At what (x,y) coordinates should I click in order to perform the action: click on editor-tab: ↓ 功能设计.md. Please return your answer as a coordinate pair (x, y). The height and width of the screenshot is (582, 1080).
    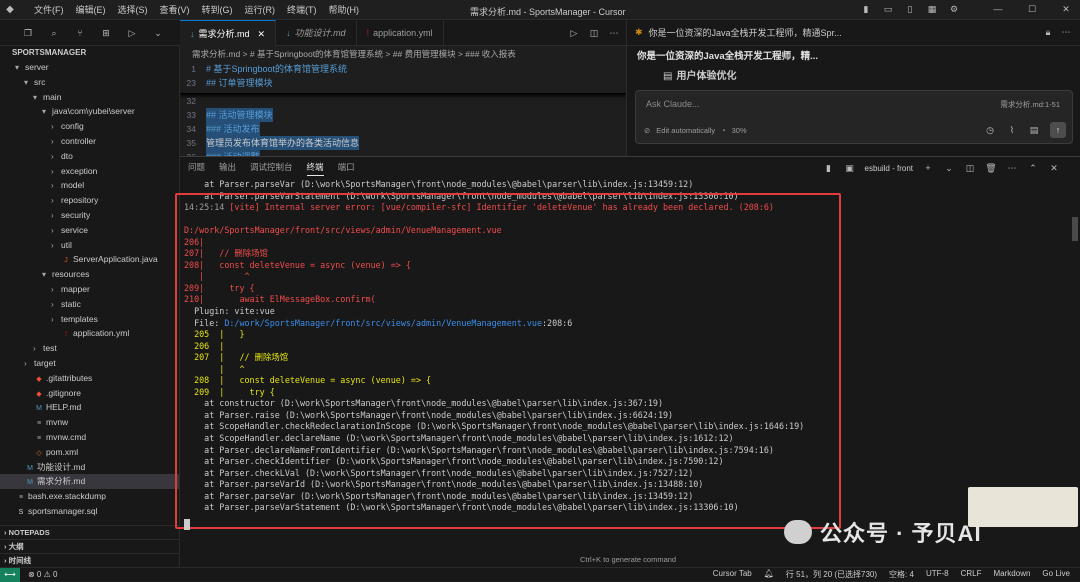
    Looking at the image, I should click on (316, 33).